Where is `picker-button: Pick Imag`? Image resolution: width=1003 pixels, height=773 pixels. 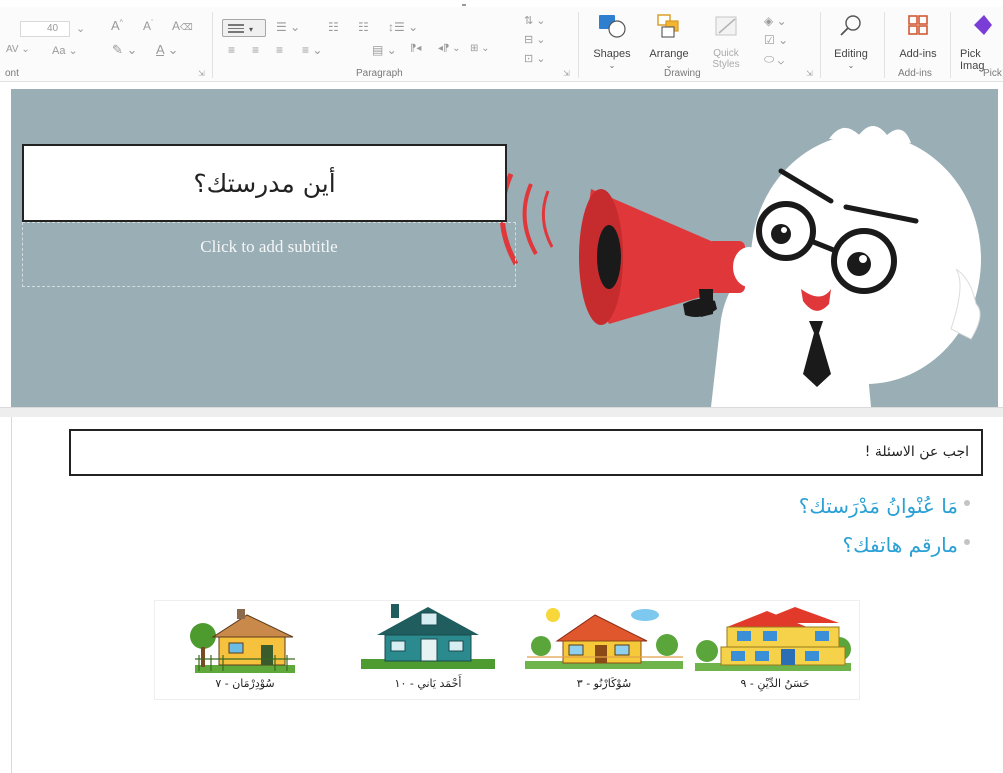
picker-button: Pick Imag is located at coordinates (979, 42).